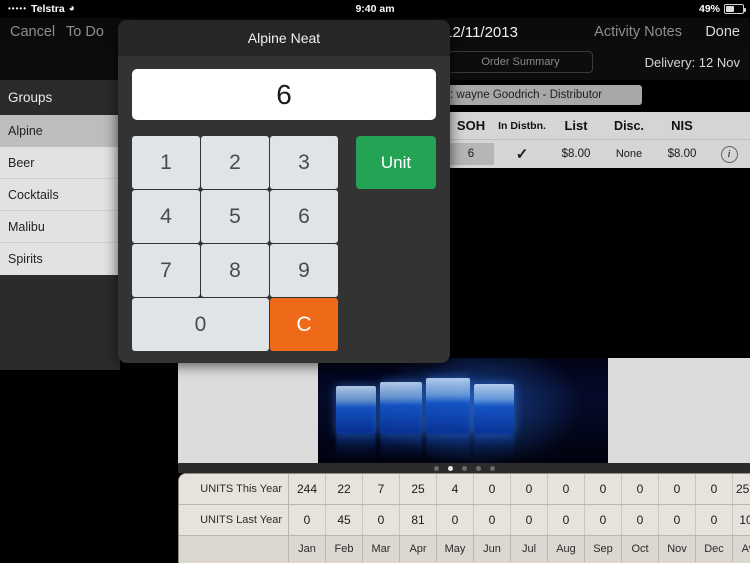 The width and height of the screenshot is (750, 563). Describe the element at coordinates (396, 162) in the screenshot. I see `unit-button: Unit` at that location.